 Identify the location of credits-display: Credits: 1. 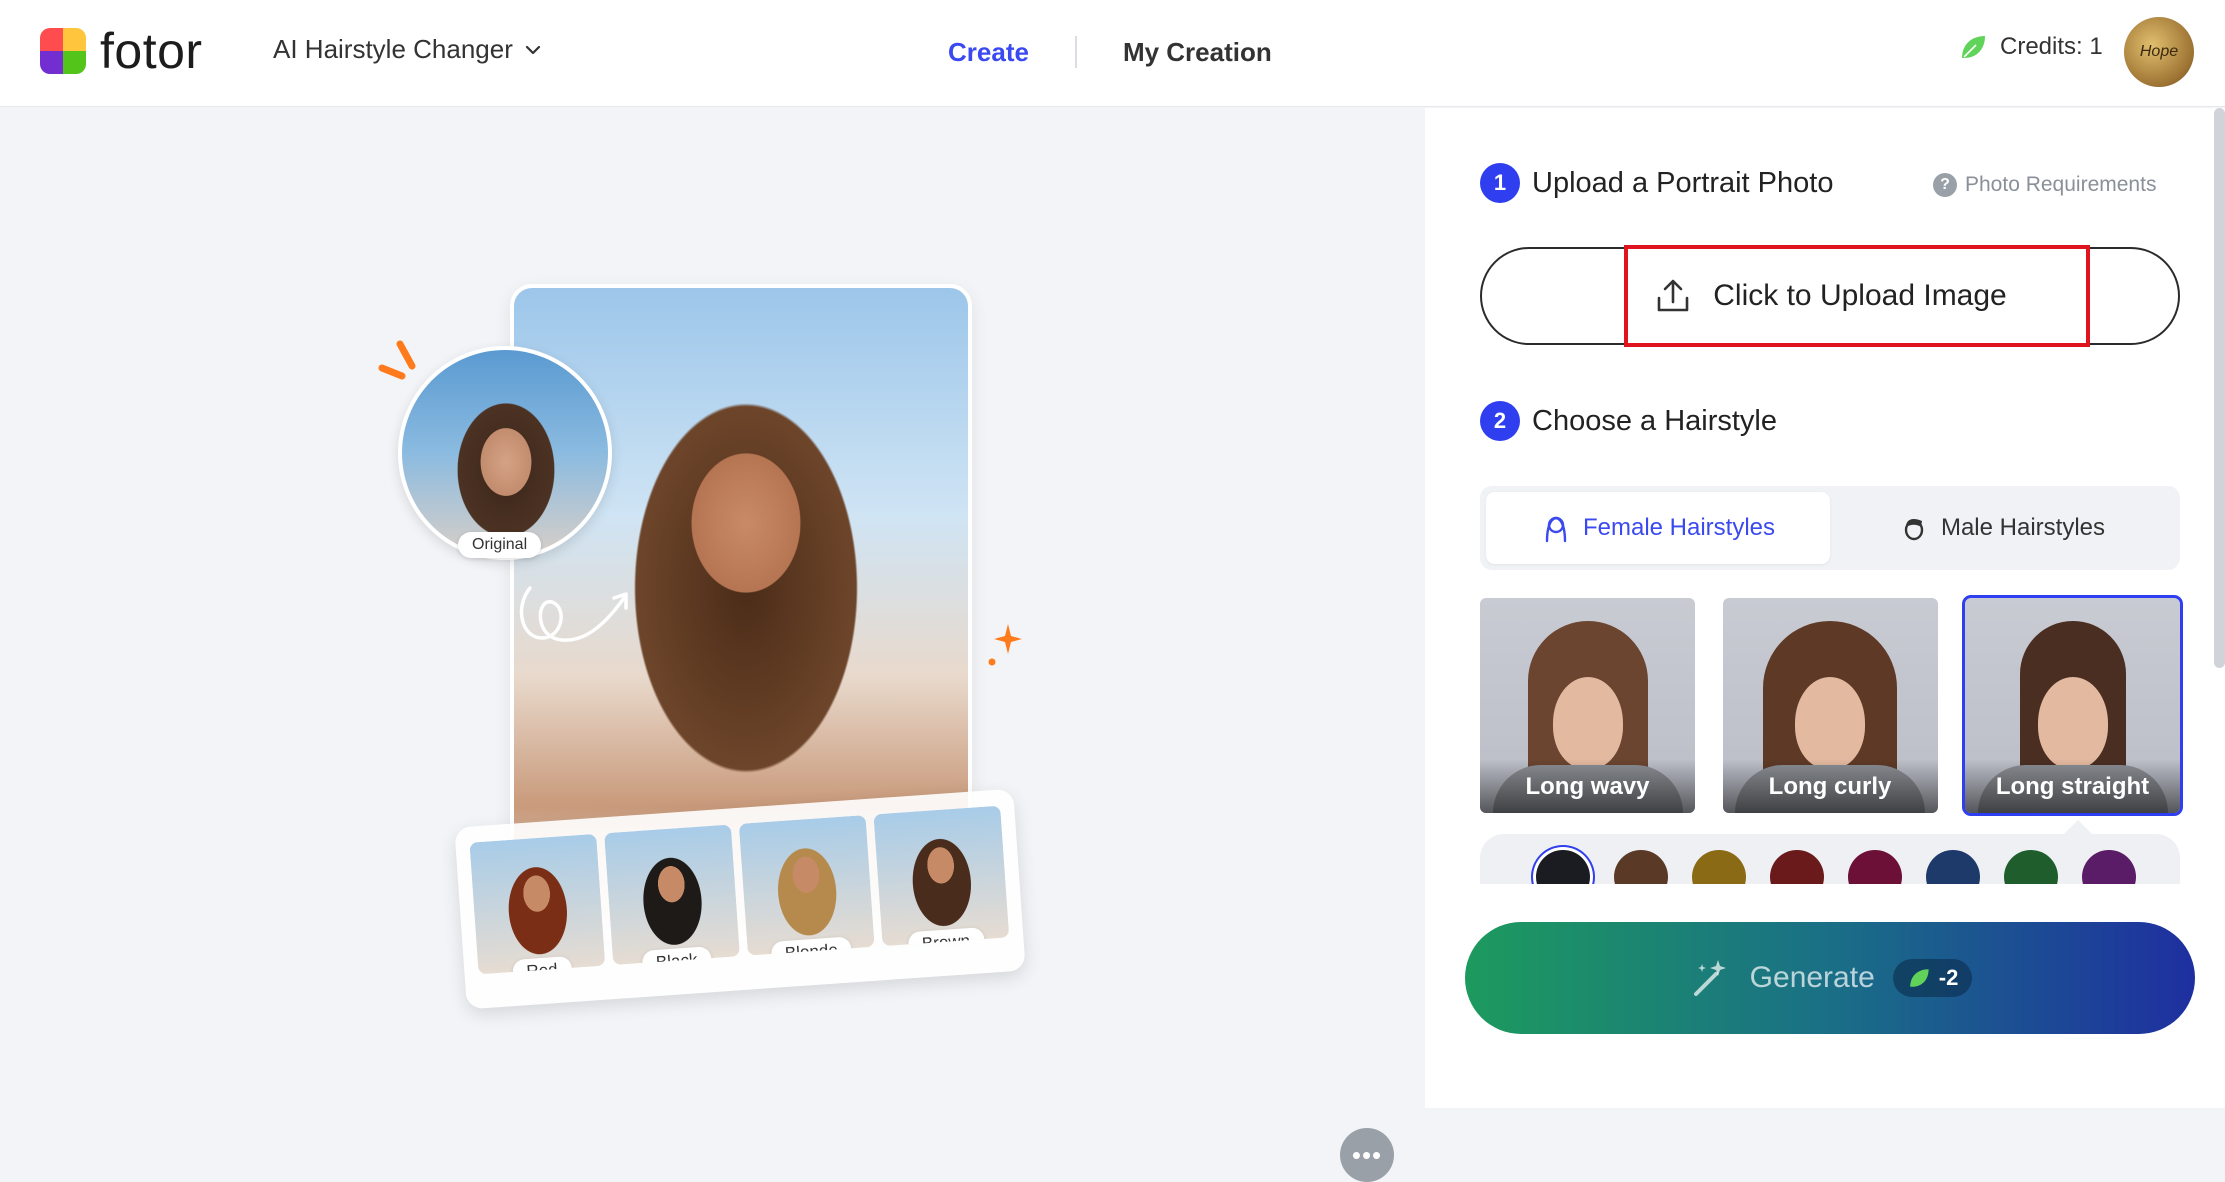
(2030, 47).